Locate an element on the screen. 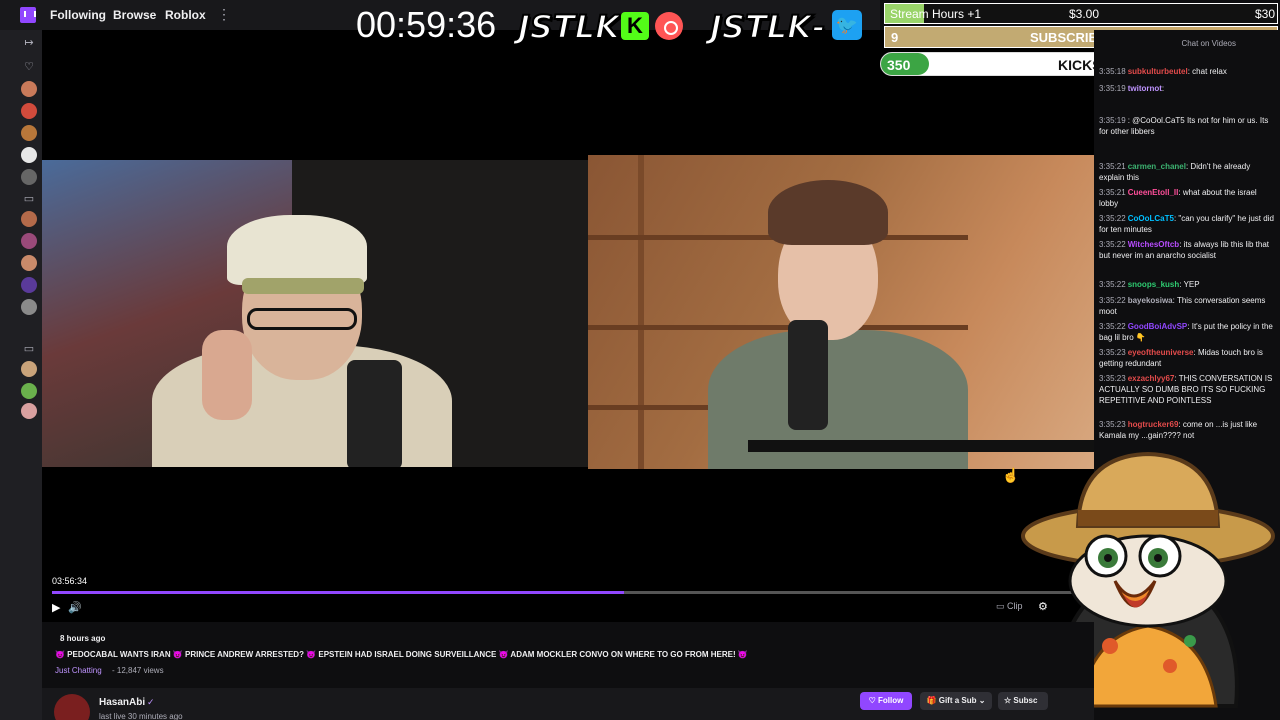 The image size is (1280, 720). brand-logo-left: JSTLK is located at coordinates (569, 27).